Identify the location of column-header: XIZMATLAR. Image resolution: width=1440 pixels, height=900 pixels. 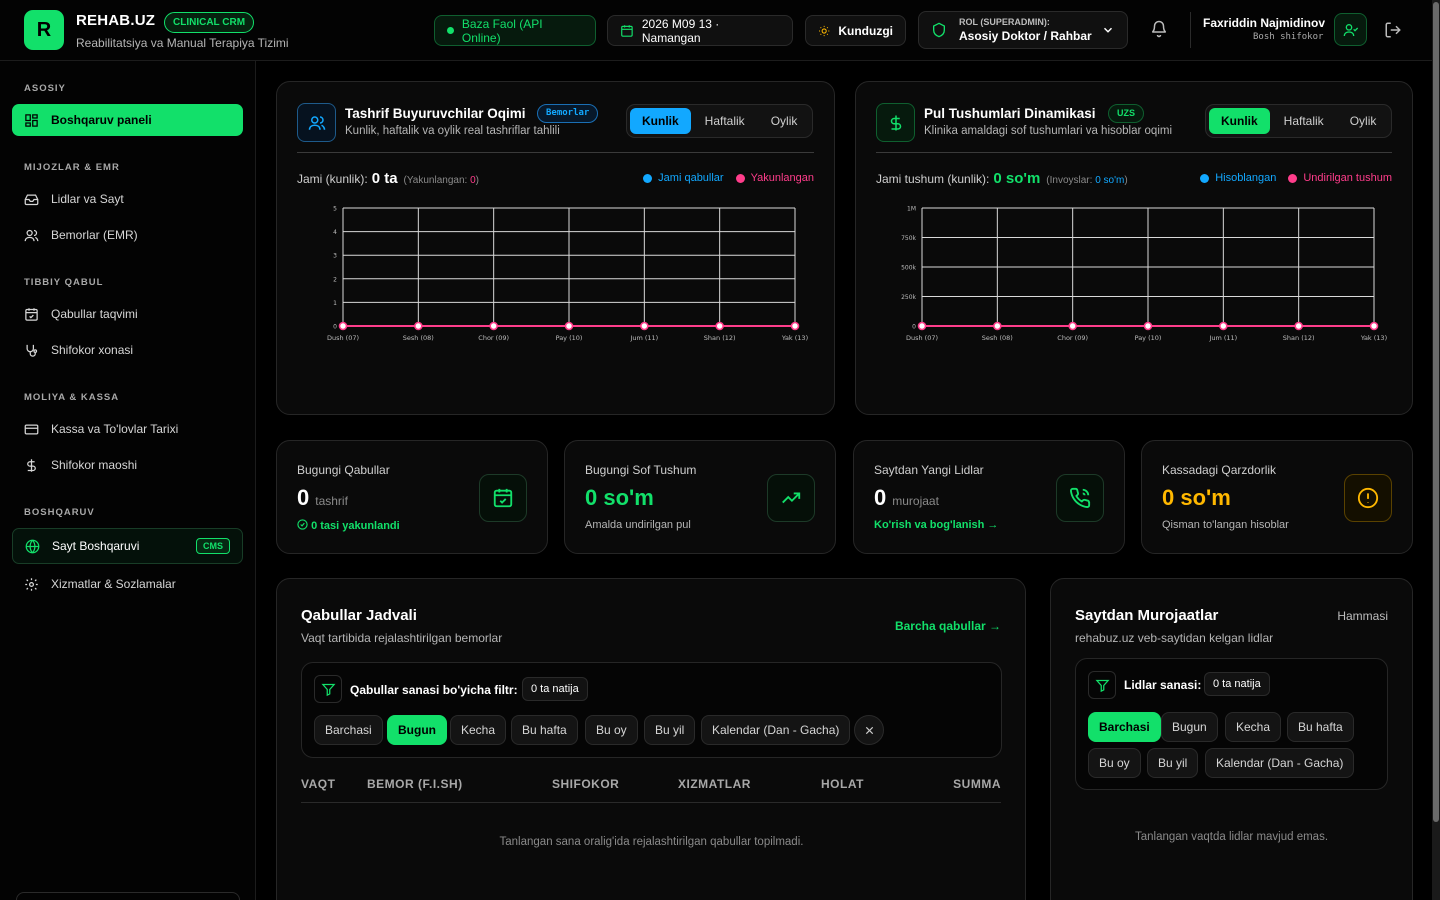
(714, 784).